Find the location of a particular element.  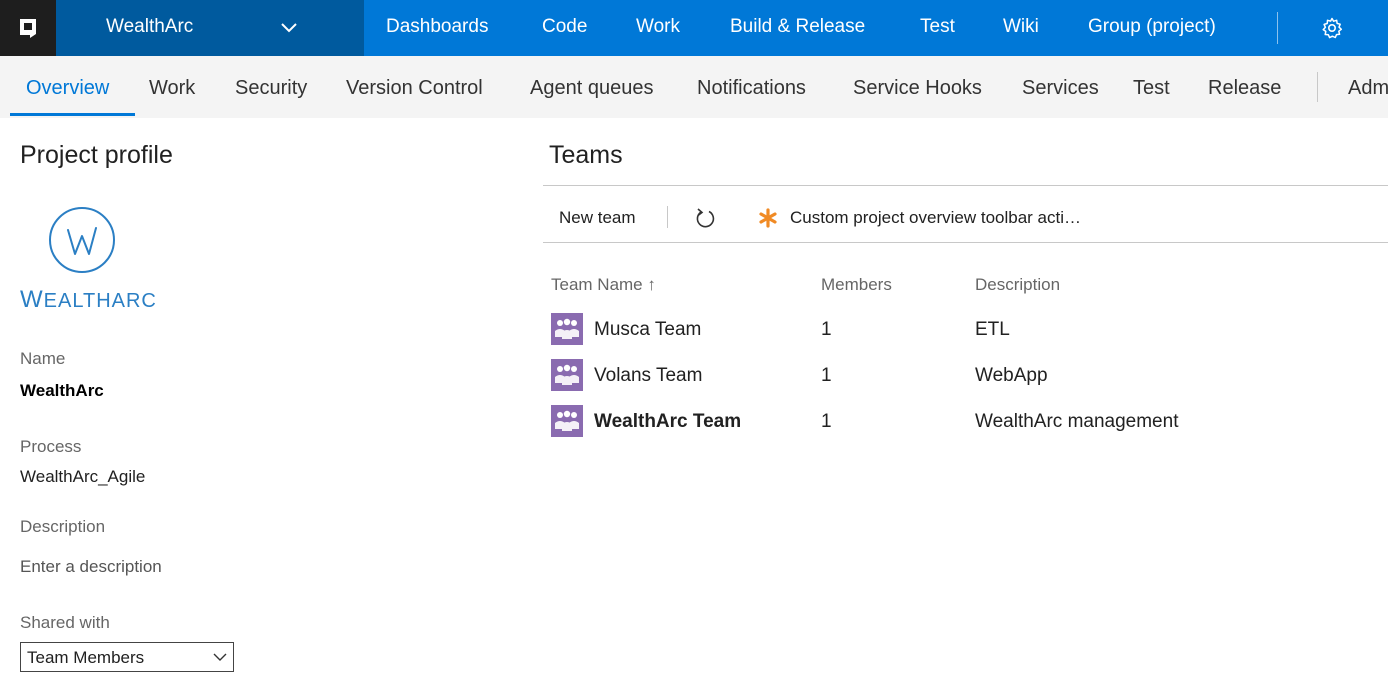

tab-test: Test is located at coordinates (1151, 88).